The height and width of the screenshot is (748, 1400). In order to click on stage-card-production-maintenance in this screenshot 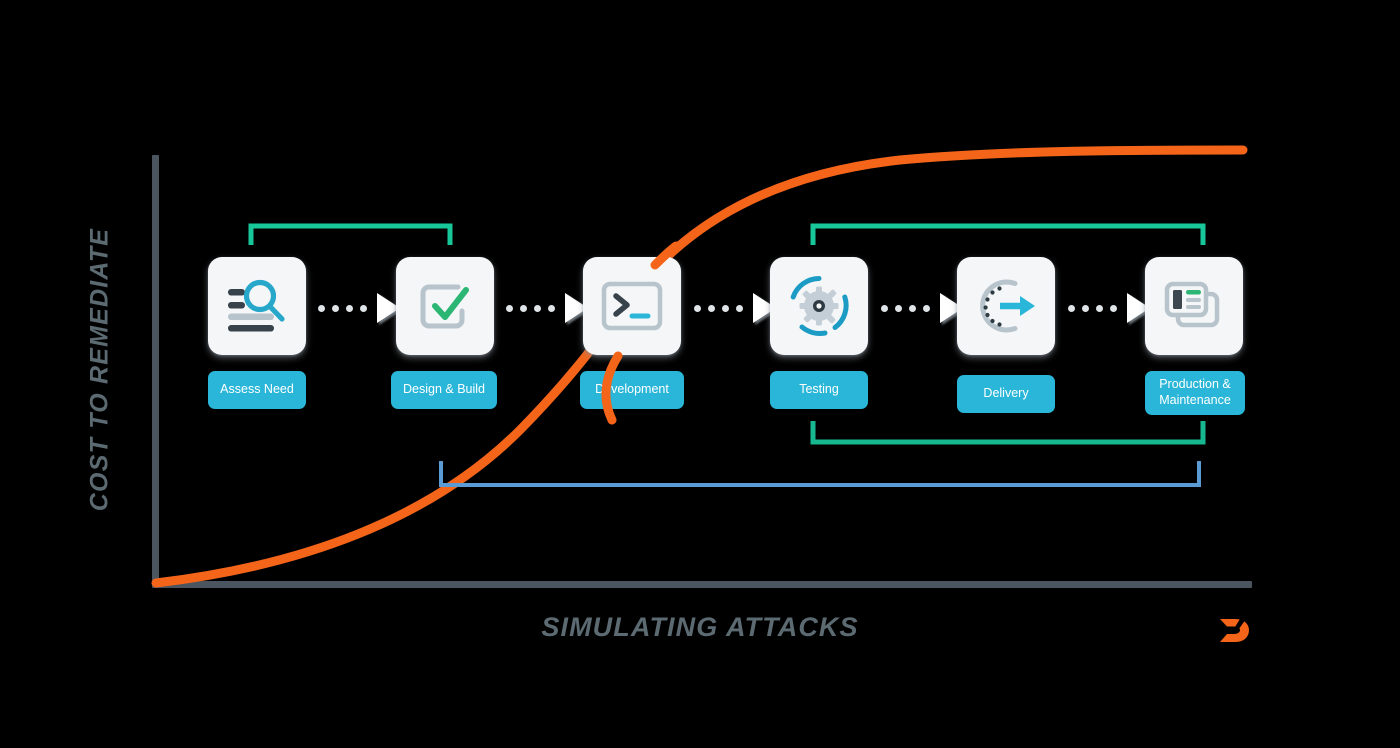, I will do `click(1194, 306)`.